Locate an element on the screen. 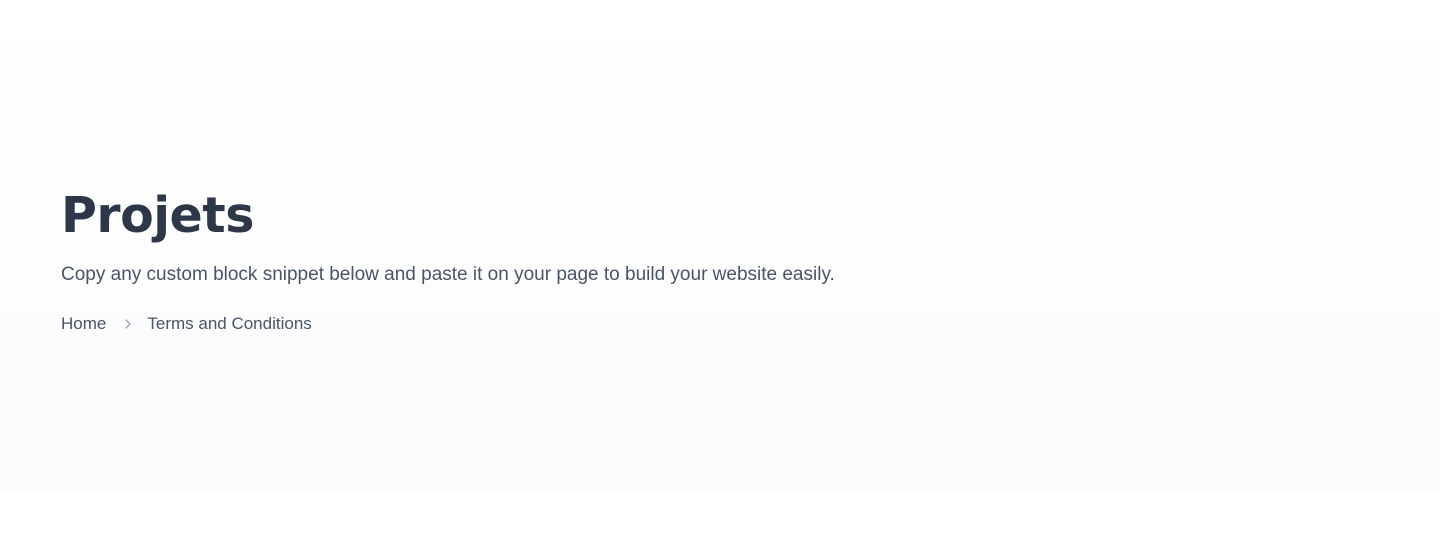  page-title: Projets is located at coordinates (157, 215).